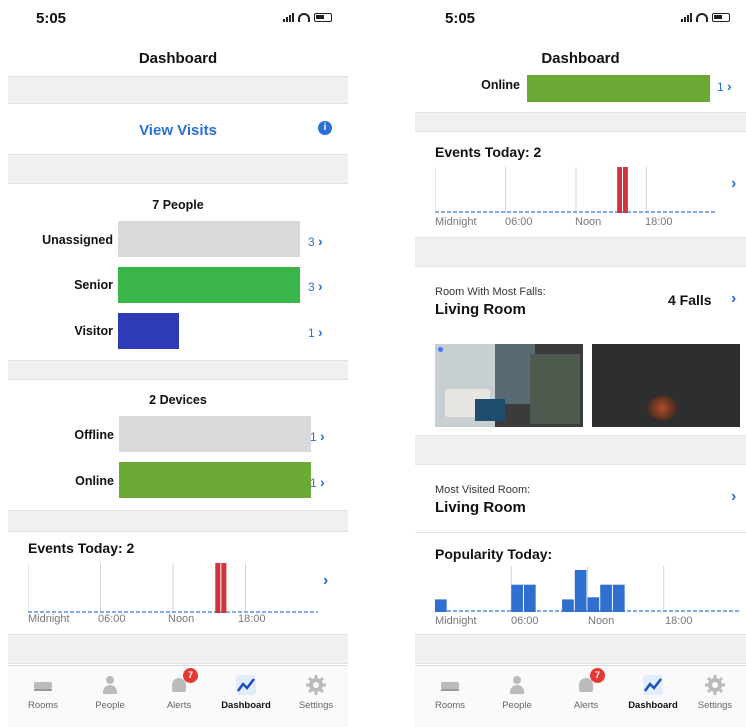 This screenshot has height=727, width=746. Describe the element at coordinates (480, 309) in the screenshot. I see `most-falls-room: Living Room` at that location.